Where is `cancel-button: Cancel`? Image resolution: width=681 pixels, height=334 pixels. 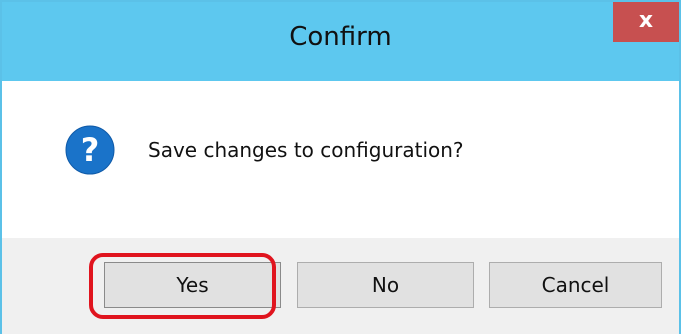 cancel-button: Cancel is located at coordinates (575, 285).